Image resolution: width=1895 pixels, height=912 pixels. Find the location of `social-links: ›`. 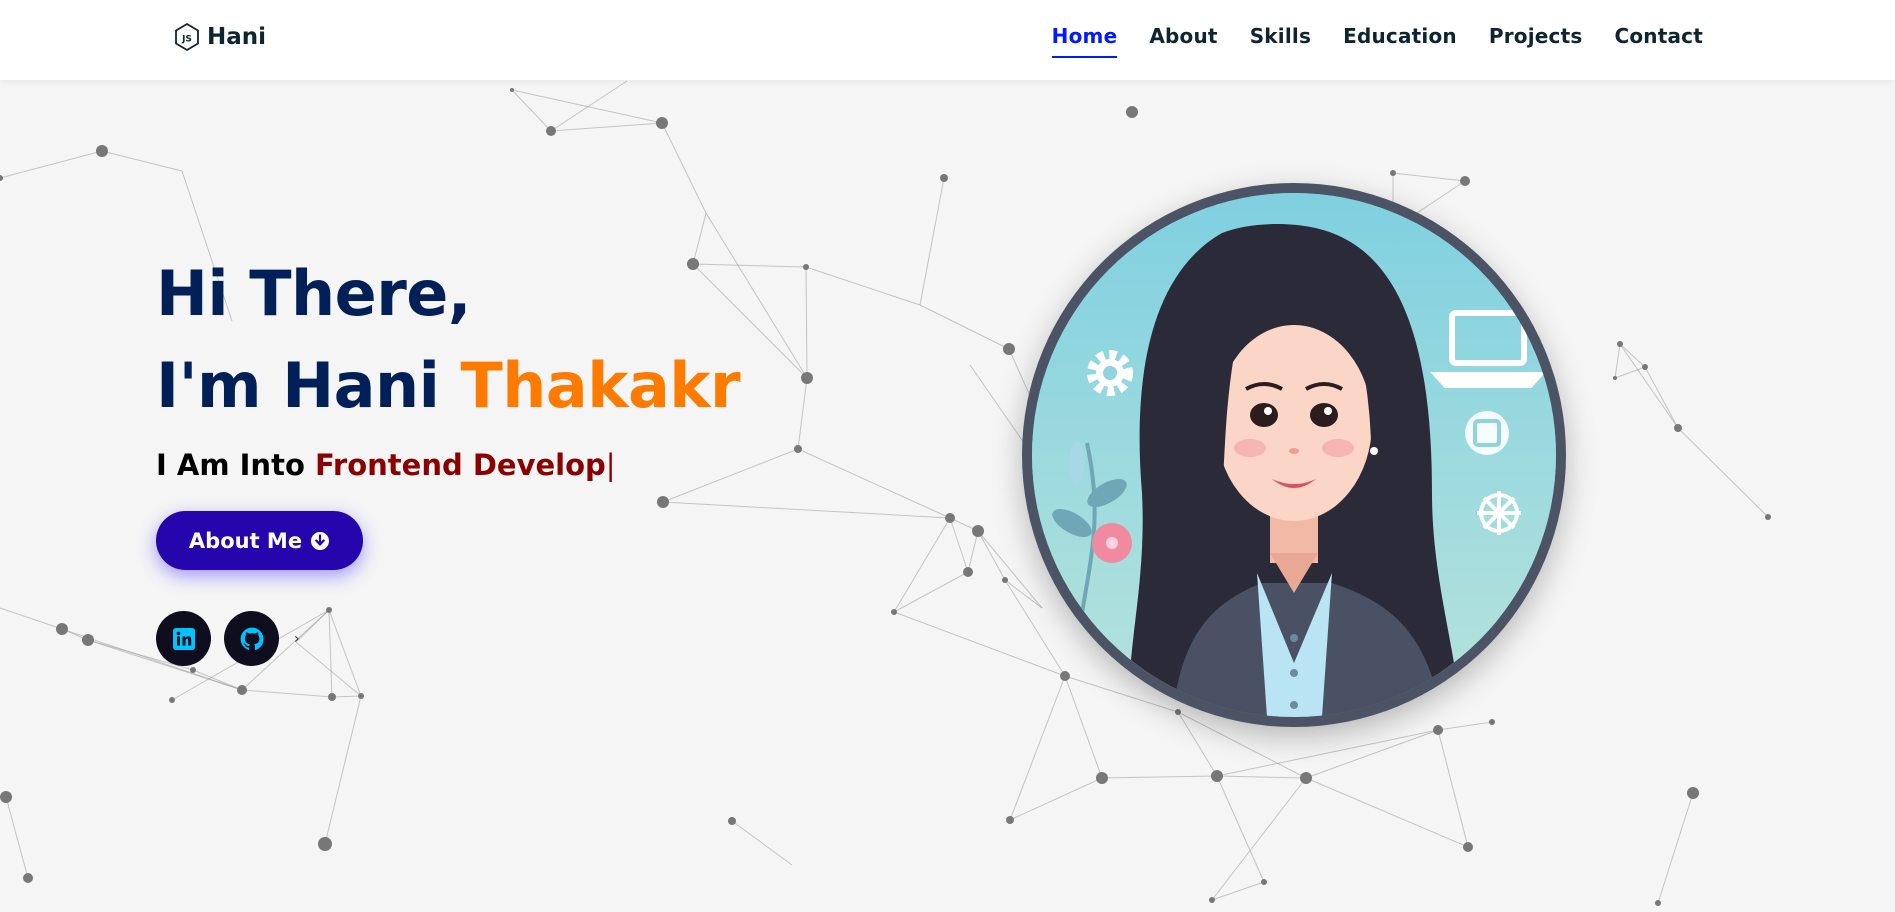

social-links: › is located at coordinates (228, 638).